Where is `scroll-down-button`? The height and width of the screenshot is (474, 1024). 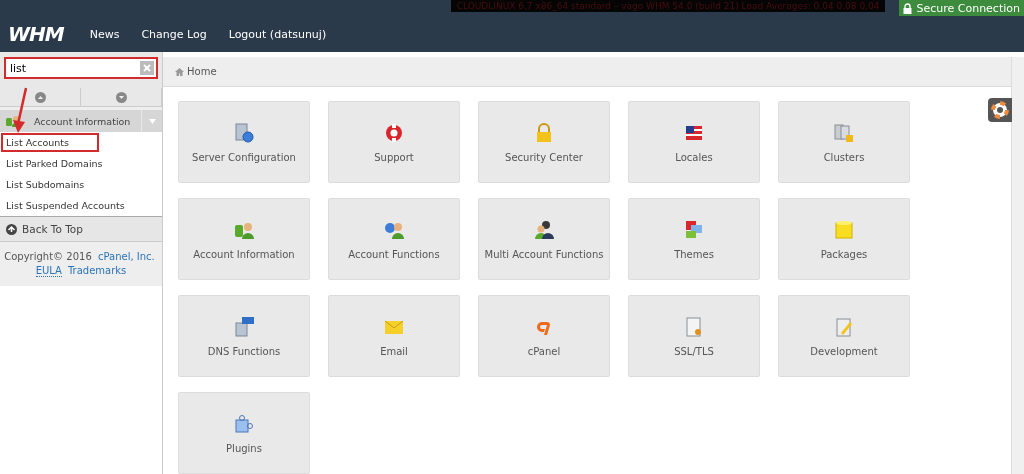 scroll-down-button is located at coordinates (121, 97).